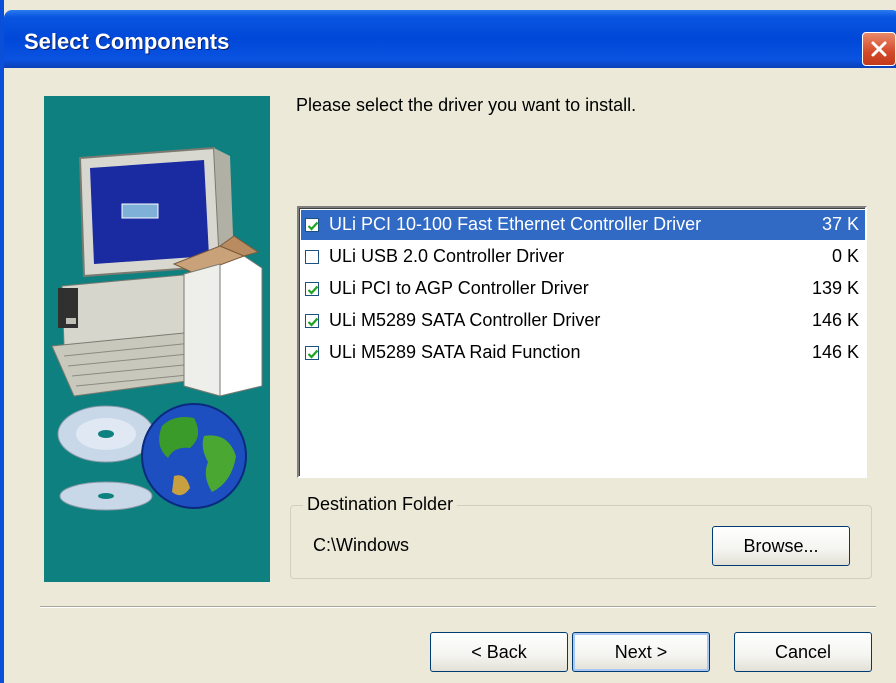  Describe the element at coordinates (455, 352) in the screenshot. I see `component-label: ULi M5289 SATA Raid Function` at that location.